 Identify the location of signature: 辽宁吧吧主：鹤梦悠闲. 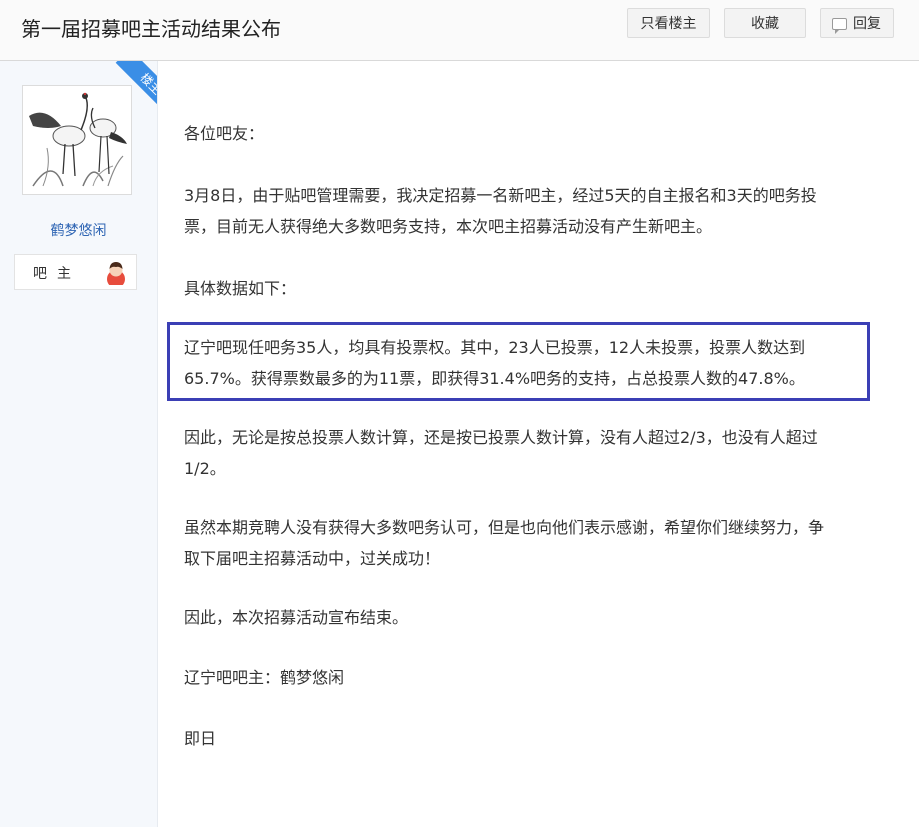
(264, 677).